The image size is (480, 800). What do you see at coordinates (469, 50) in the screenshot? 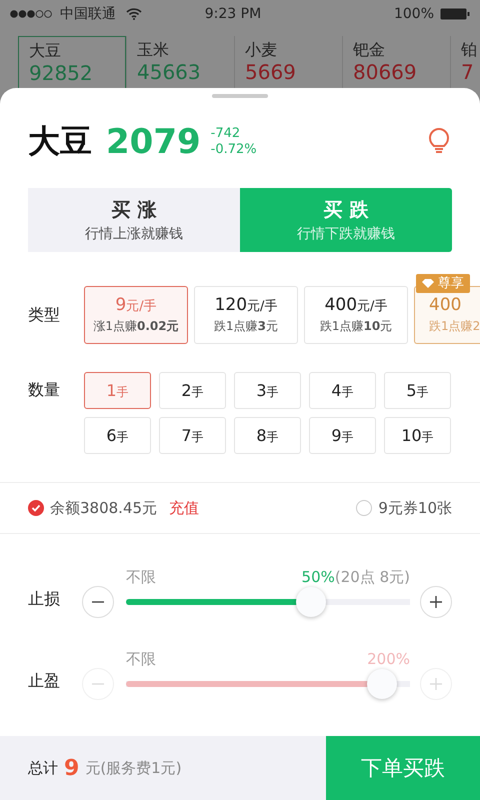
I see `ticker-name: 铂` at bounding box center [469, 50].